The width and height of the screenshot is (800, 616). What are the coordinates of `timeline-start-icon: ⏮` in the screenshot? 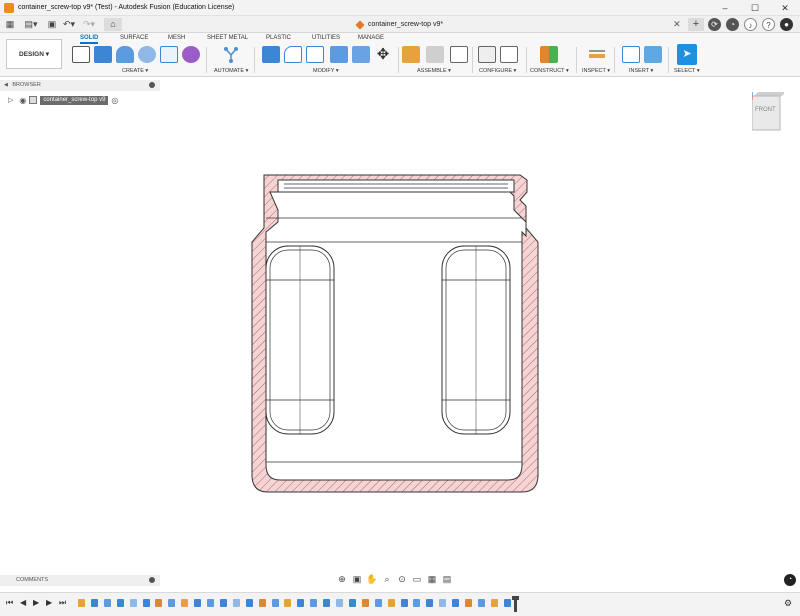 It's located at (9, 603).